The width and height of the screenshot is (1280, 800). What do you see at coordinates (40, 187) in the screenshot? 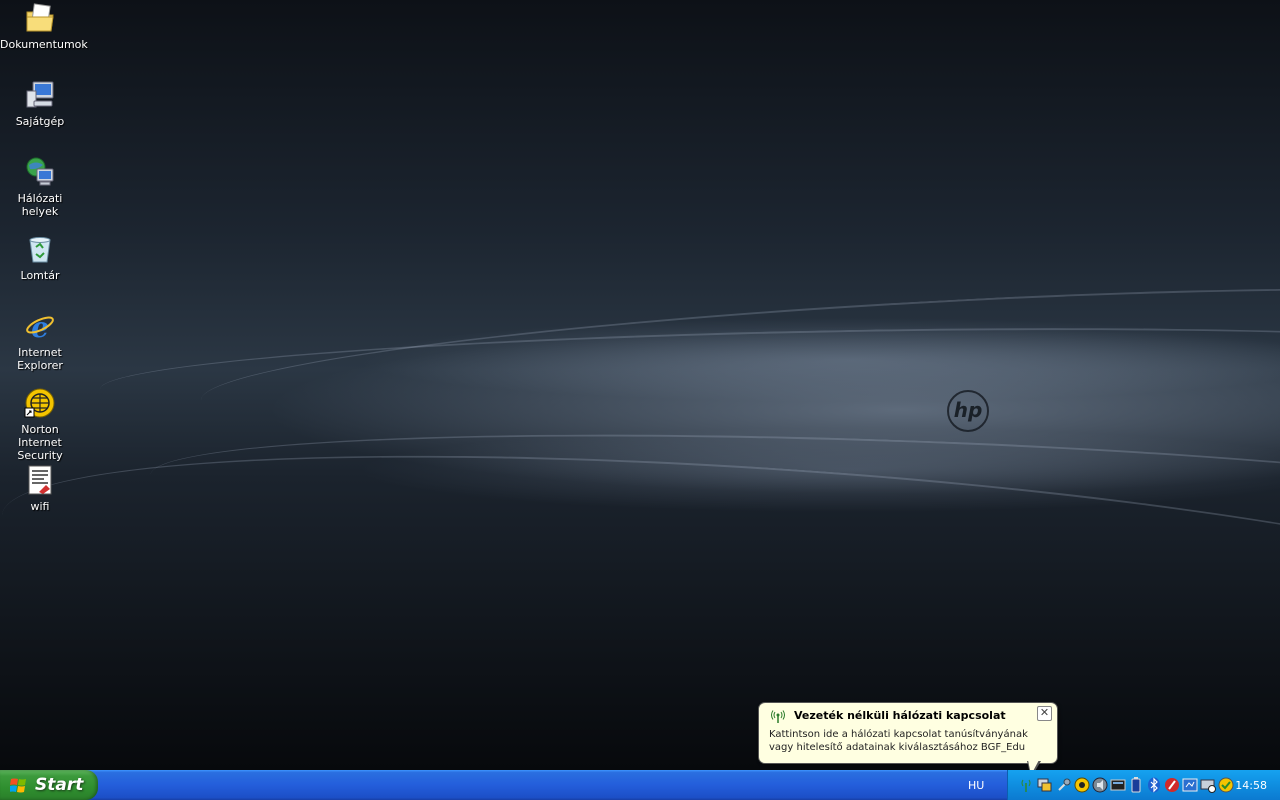
I see `desktop-icon-network-places: Hálózati helyek` at bounding box center [40, 187].